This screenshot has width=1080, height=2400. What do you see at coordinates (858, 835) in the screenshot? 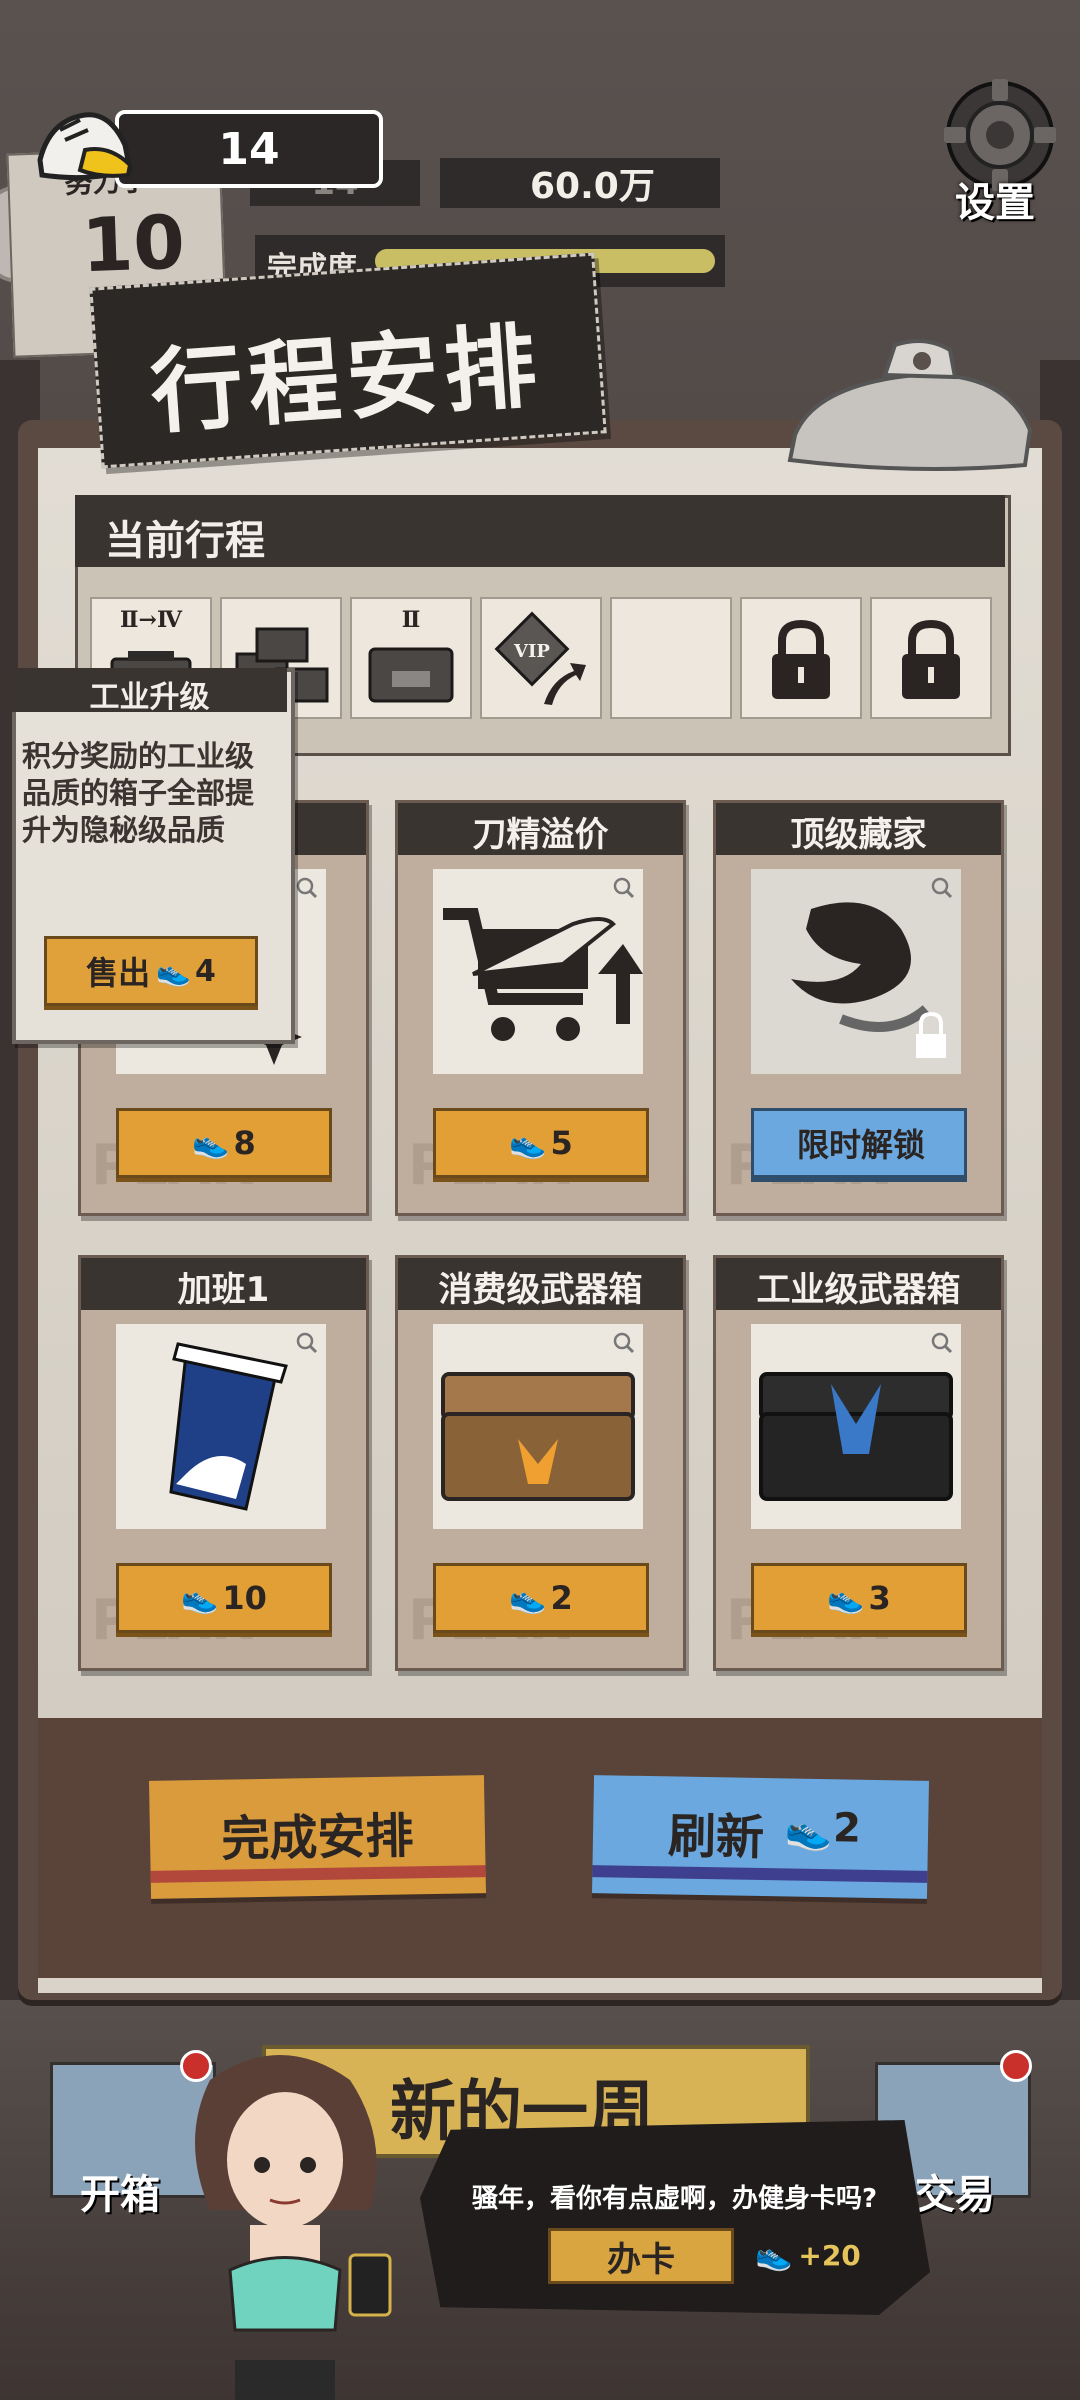
I see `card-title: 顶级藏家` at bounding box center [858, 835].